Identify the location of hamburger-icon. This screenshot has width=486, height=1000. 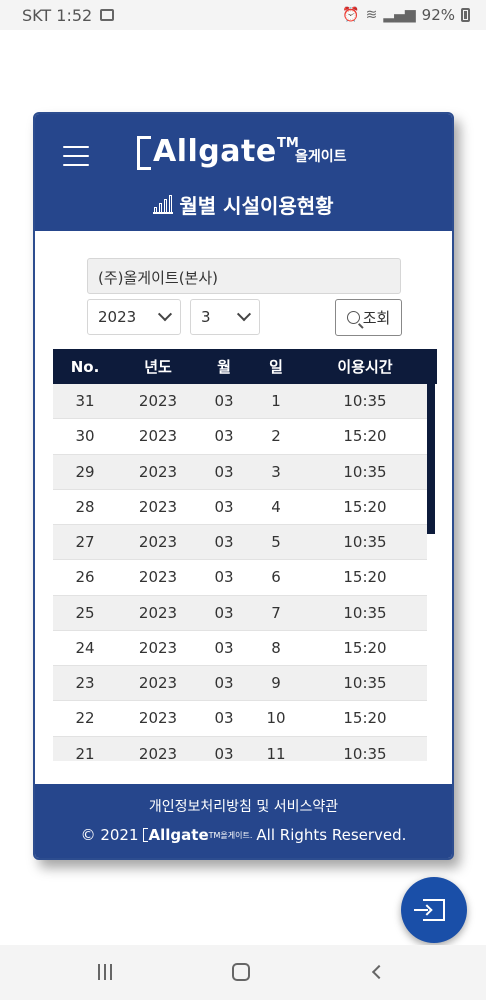
(76, 156).